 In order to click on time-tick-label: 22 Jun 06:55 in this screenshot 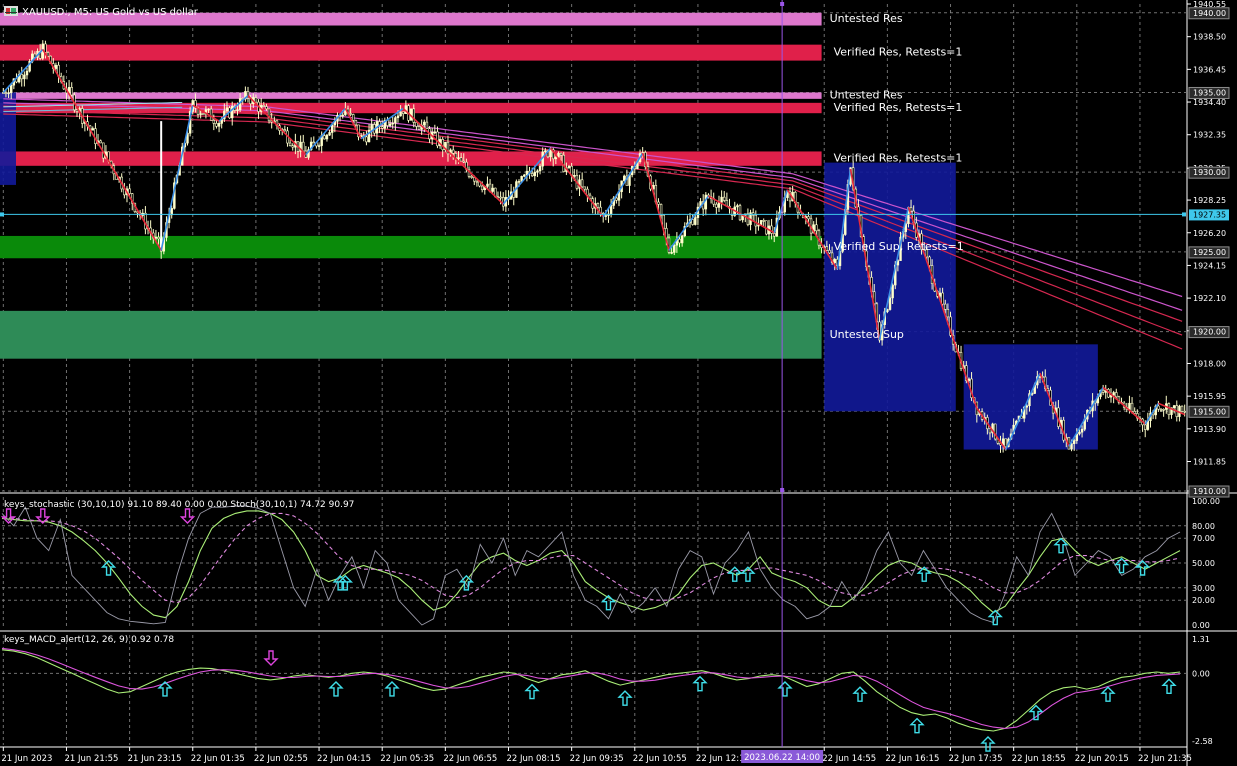, I will do `click(470, 759)`.